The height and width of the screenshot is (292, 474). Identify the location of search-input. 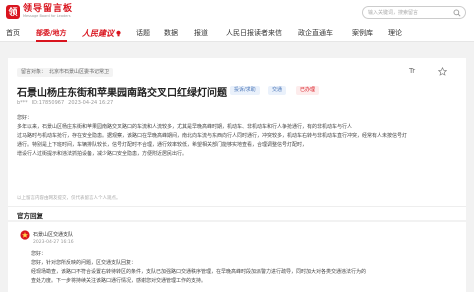
(410, 12).